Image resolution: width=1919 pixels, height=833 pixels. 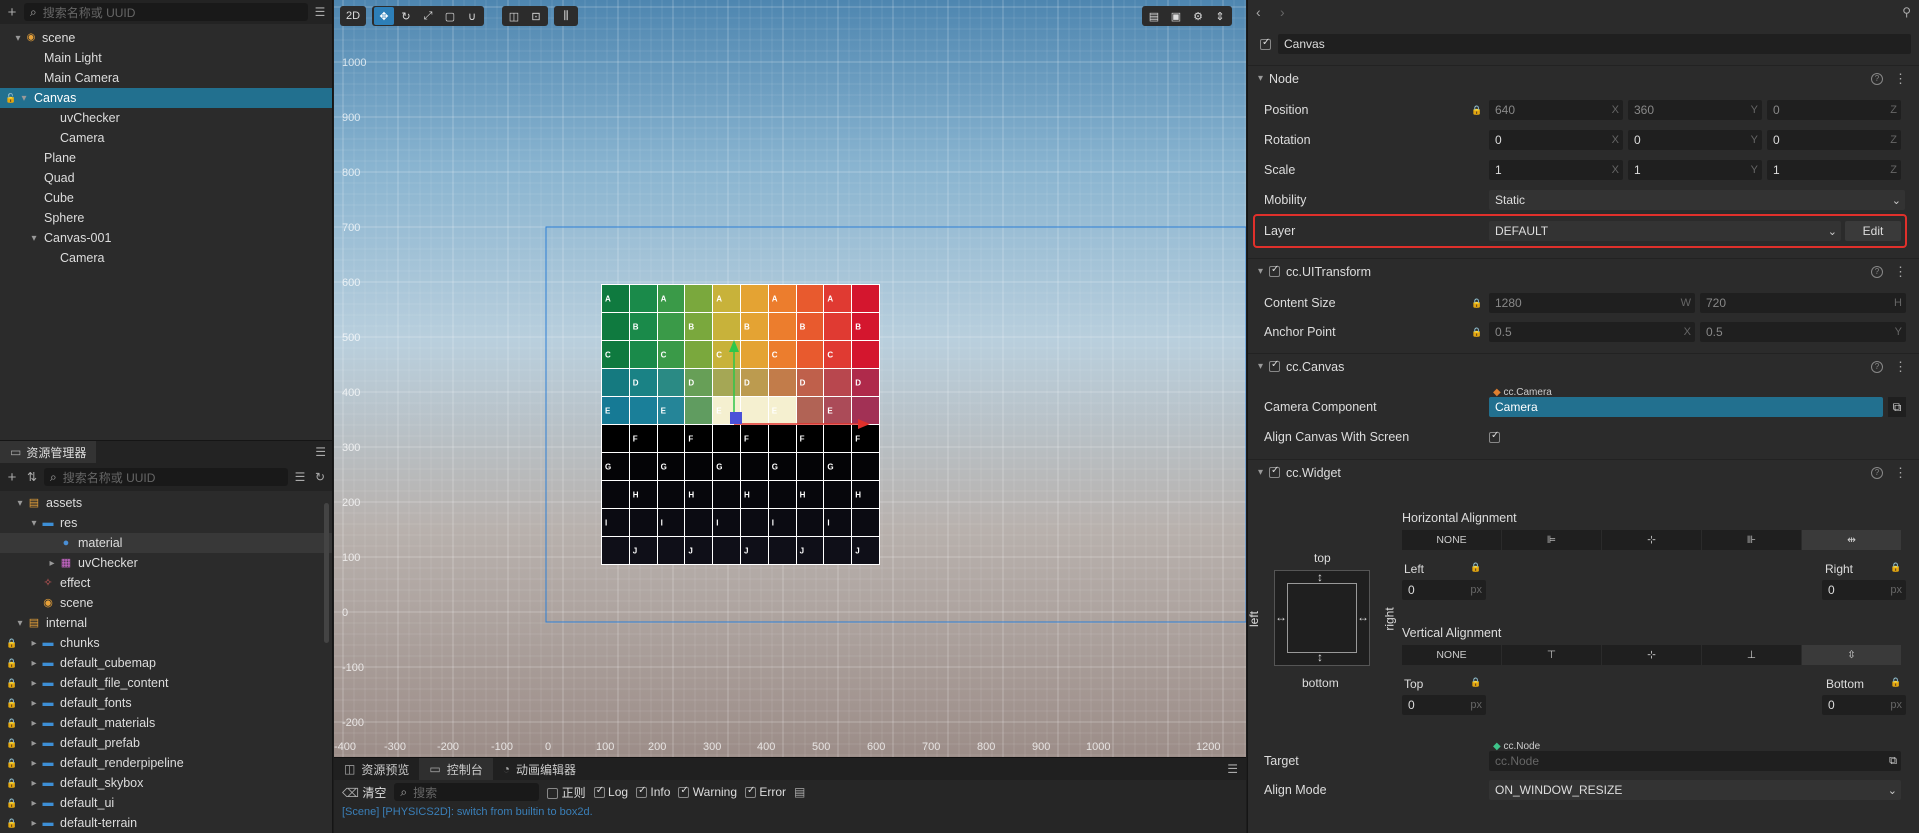 What do you see at coordinates (467, 792) in the screenshot?
I see `console-search-input: ⌕ 搜索` at bounding box center [467, 792].